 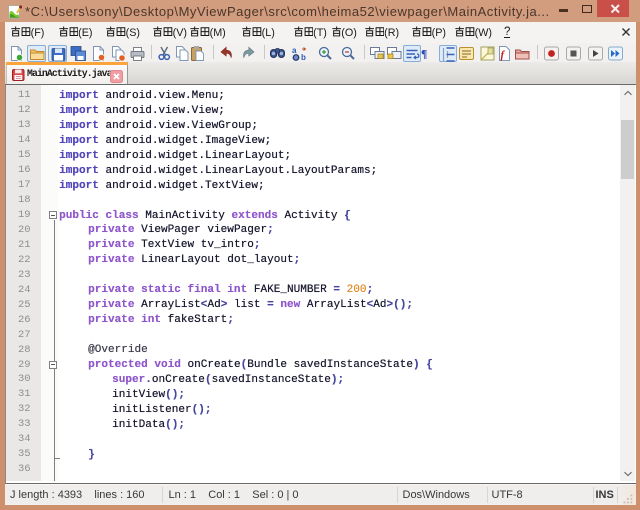 What do you see at coordinates (303, 57) in the screenshot?
I see `svg-text: b` at bounding box center [303, 57].